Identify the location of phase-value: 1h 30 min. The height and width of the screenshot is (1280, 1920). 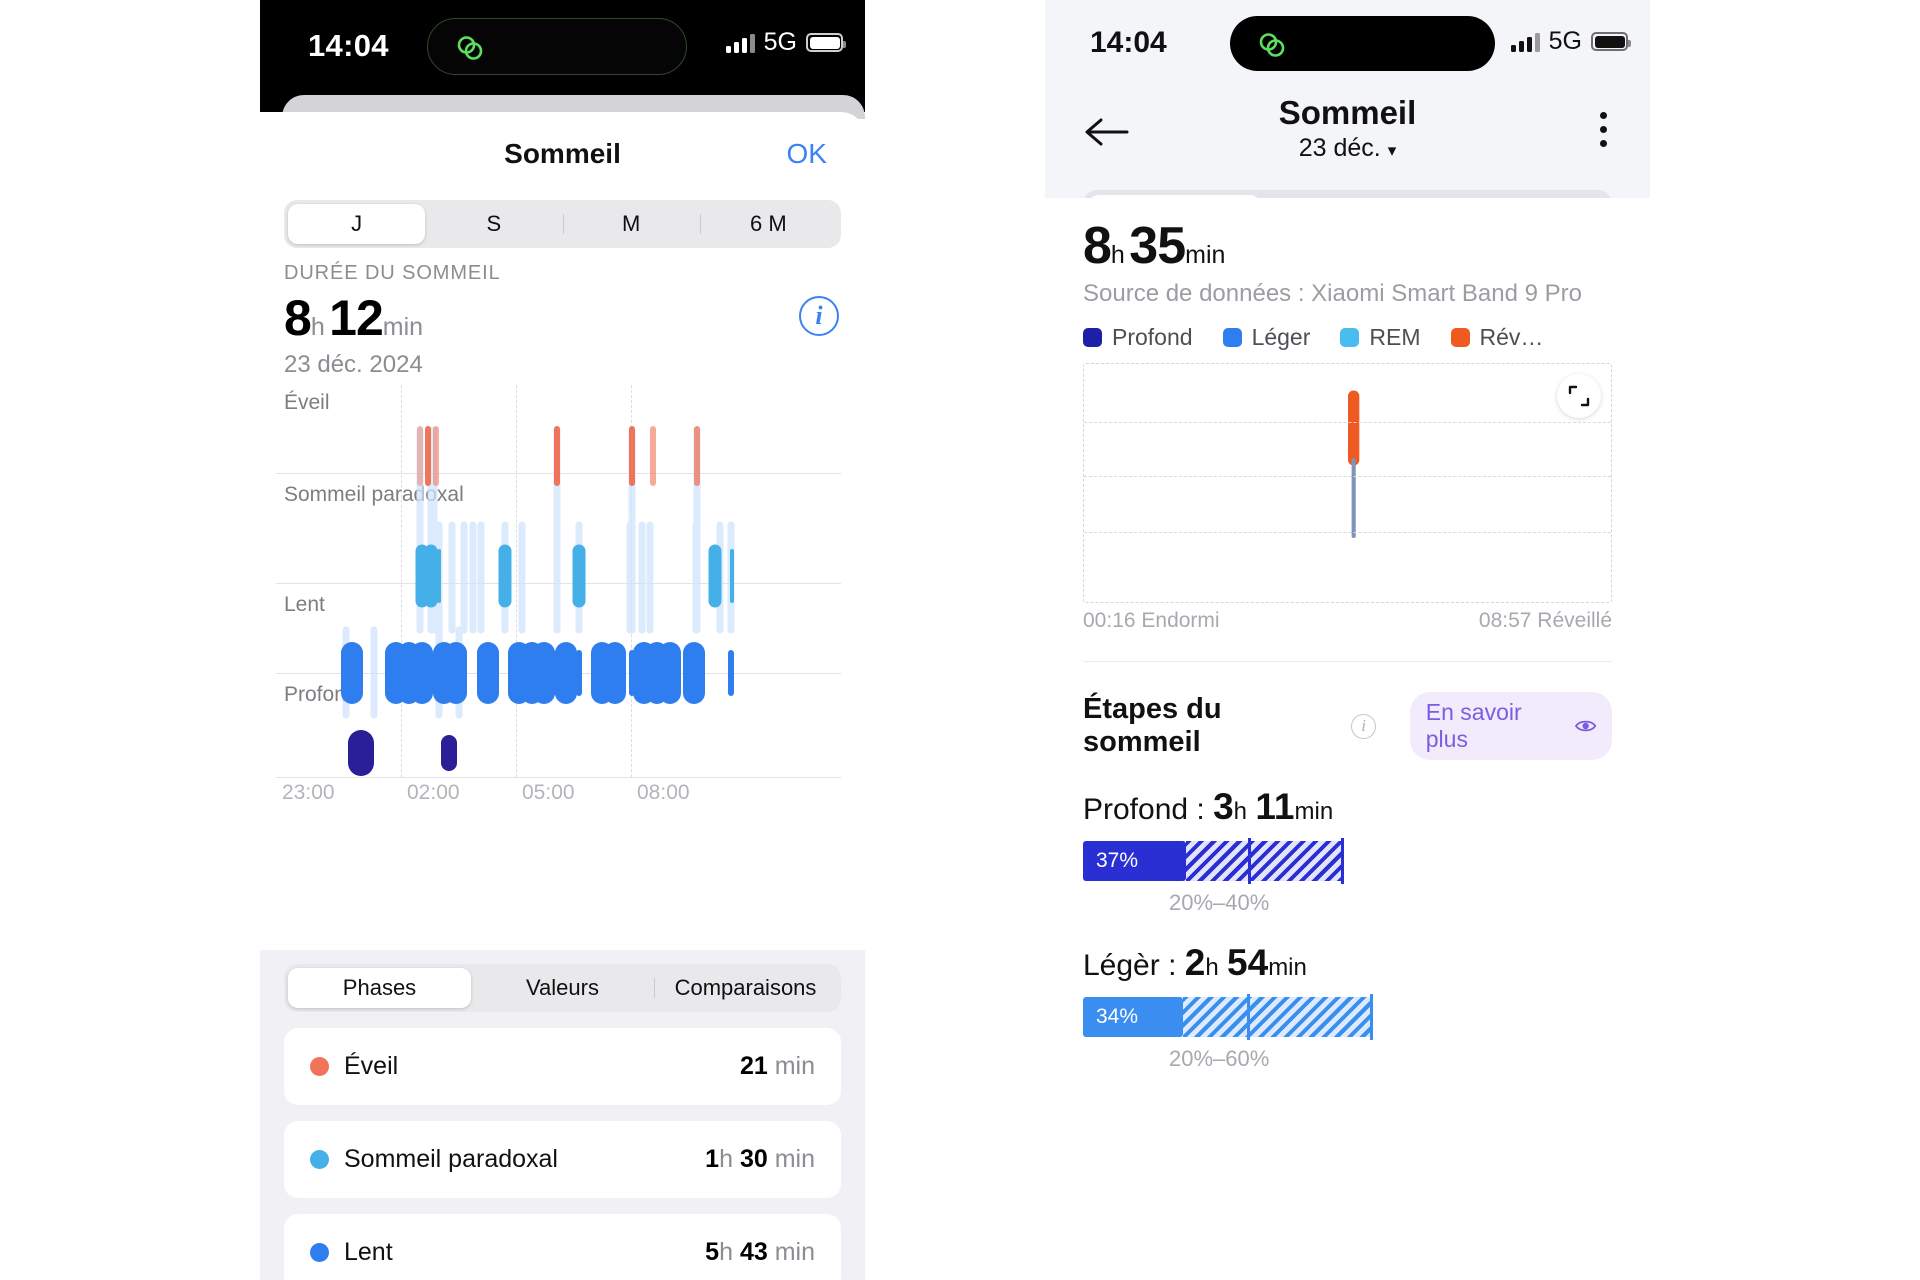
(760, 1159).